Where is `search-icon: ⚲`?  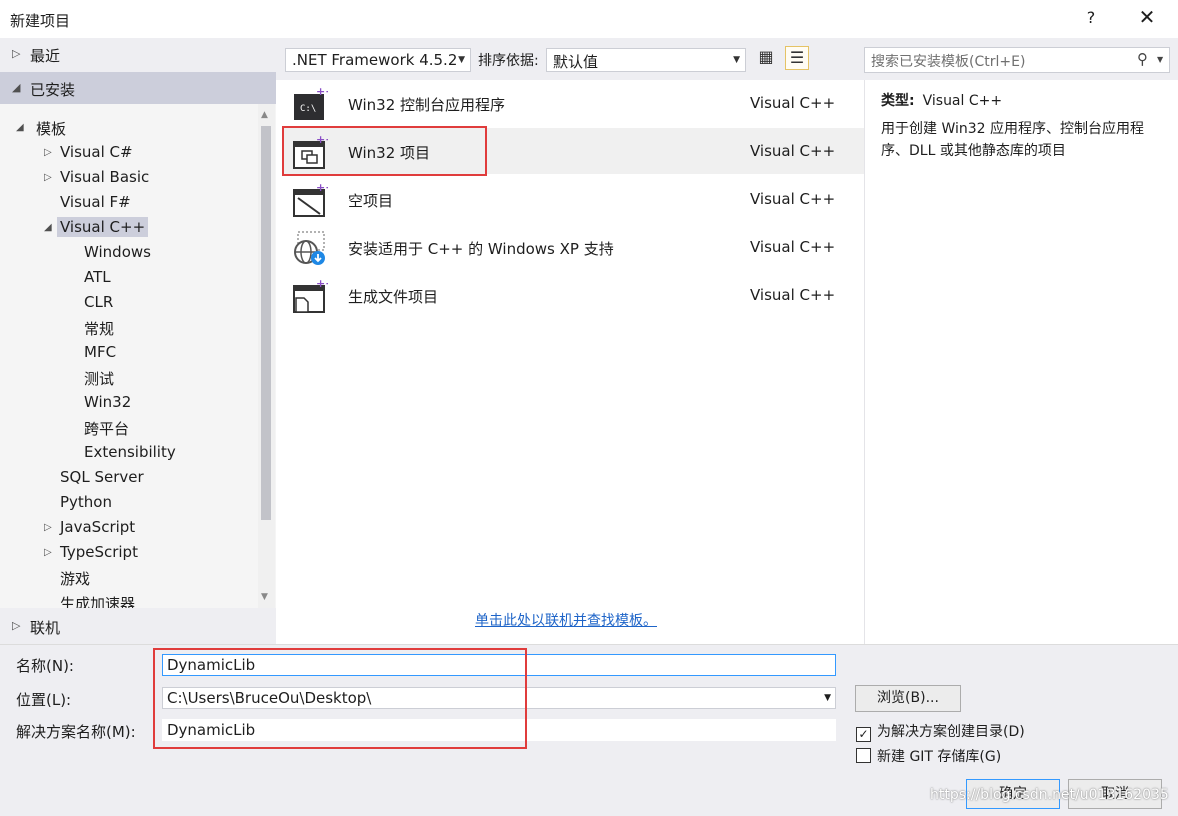
search-icon: ⚲ is located at coordinates (1142, 59).